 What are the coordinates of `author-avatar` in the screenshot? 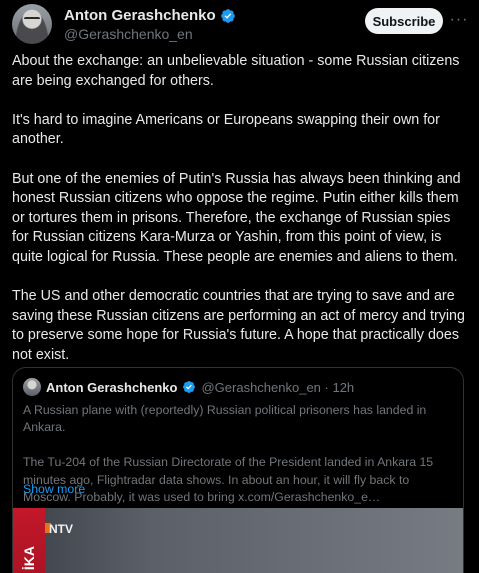 It's located at (32, 24).